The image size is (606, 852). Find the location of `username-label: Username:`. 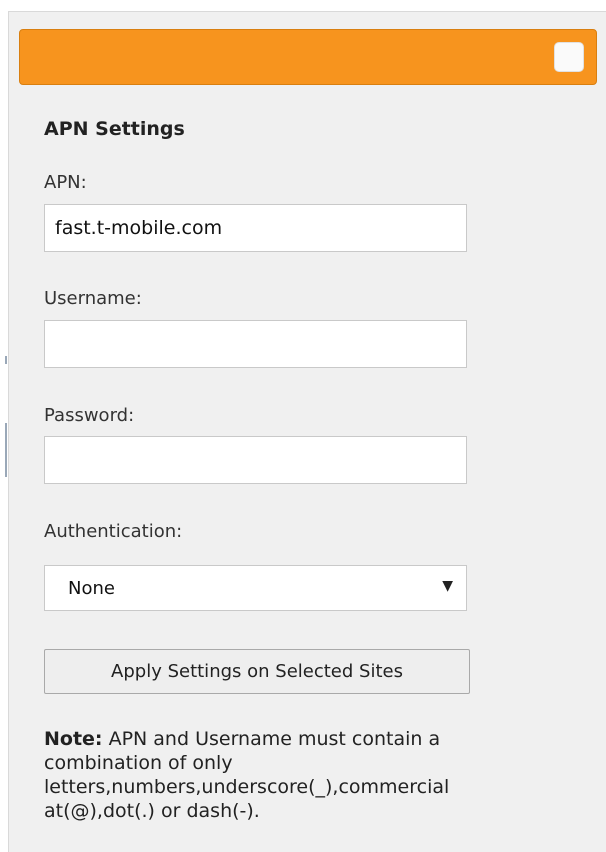

username-label: Username: is located at coordinates (93, 298).